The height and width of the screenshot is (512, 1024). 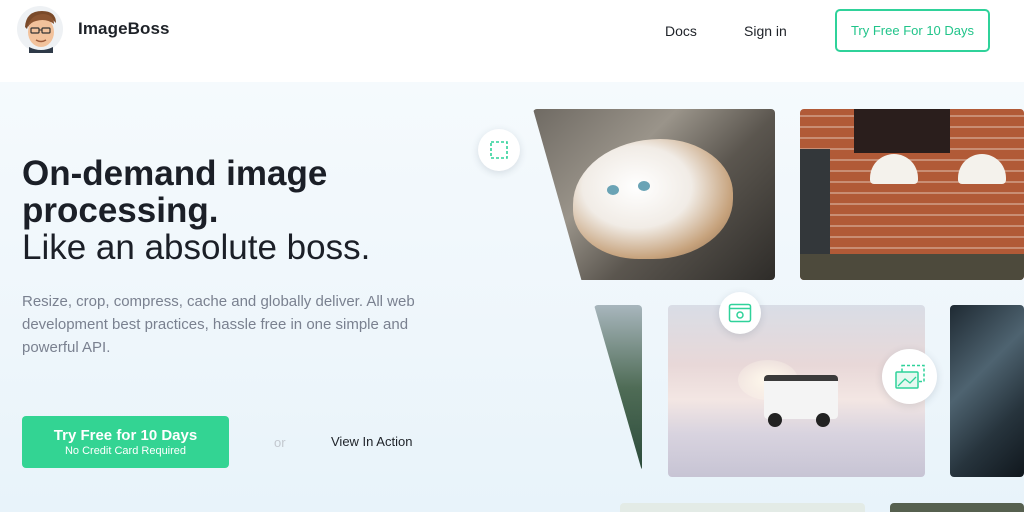 What do you see at coordinates (909, 376) in the screenshot?
I see `image-resize-icon` at bounding box center [909, 376].